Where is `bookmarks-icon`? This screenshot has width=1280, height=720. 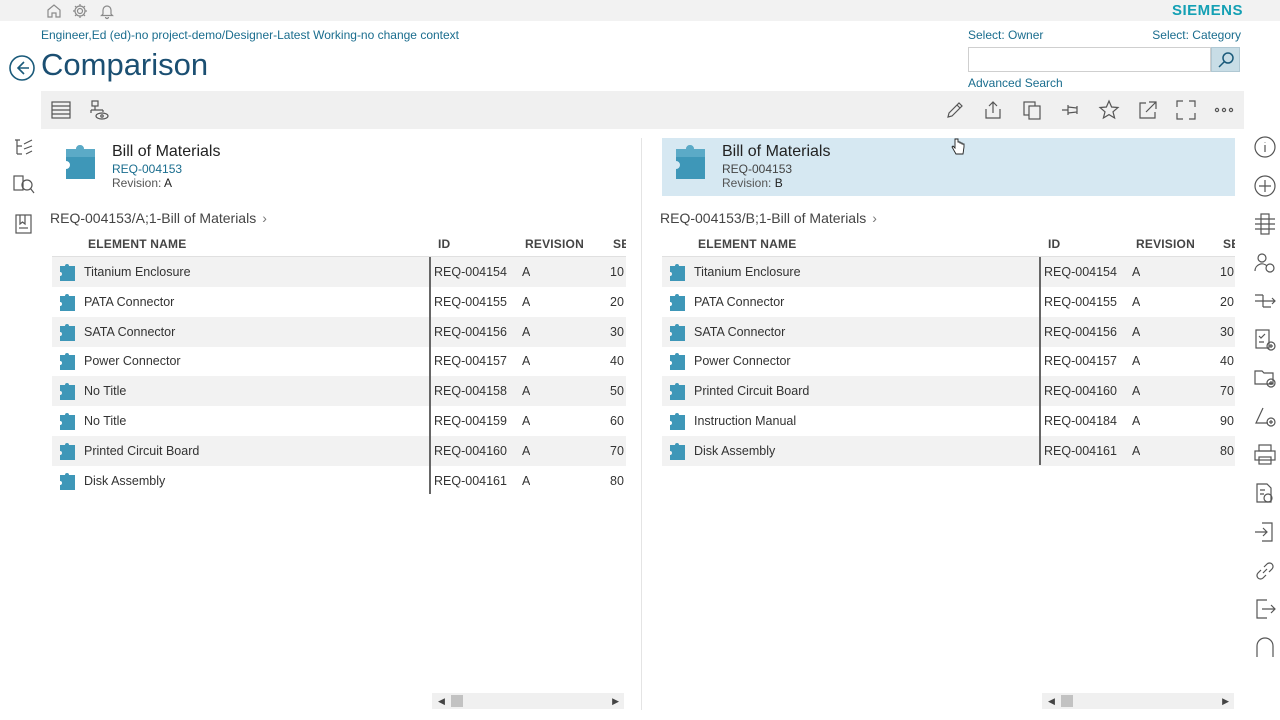
bookmarks-icon is located at coordinates (24, 224).